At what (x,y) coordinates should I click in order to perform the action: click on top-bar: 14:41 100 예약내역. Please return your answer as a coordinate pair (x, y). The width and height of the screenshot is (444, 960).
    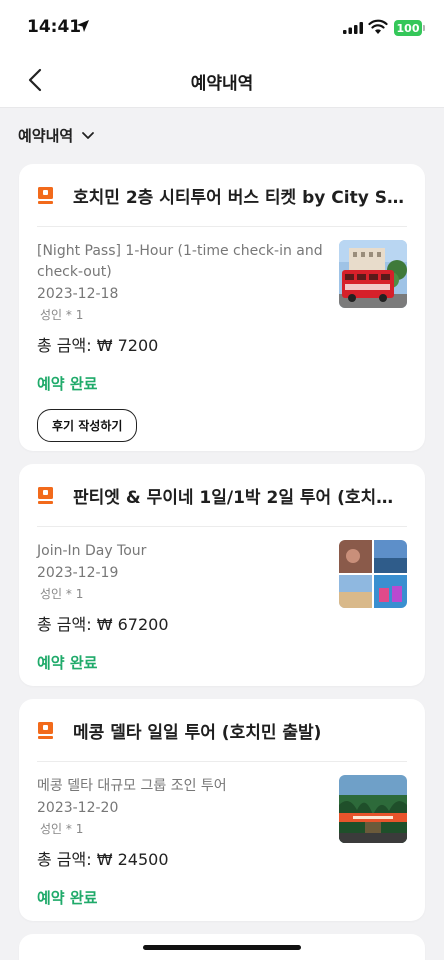
    Looking at the image, I should click on (222, 54).